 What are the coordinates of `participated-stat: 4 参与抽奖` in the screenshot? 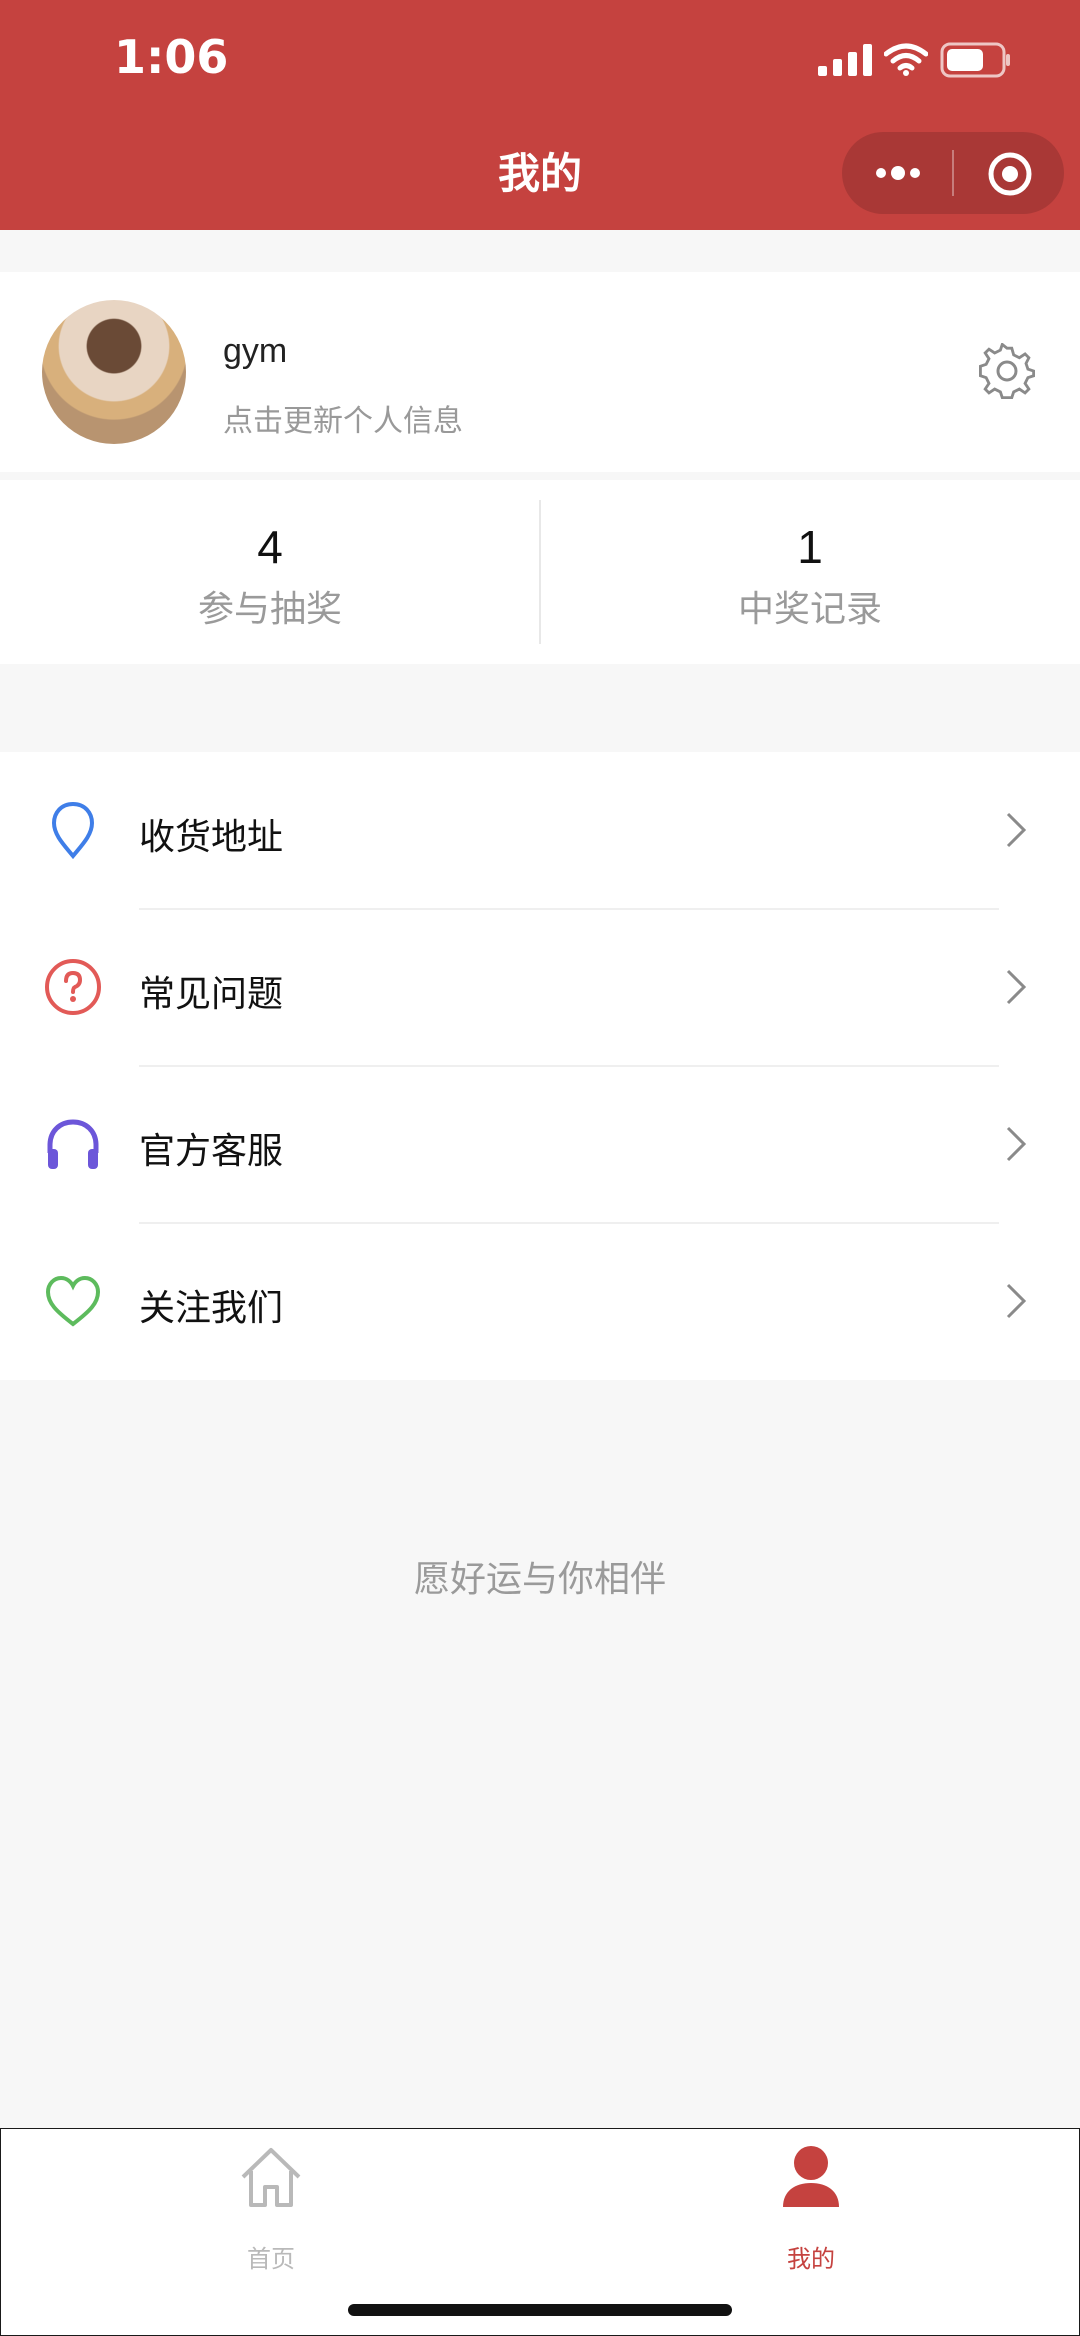 It's located at (270, 572).